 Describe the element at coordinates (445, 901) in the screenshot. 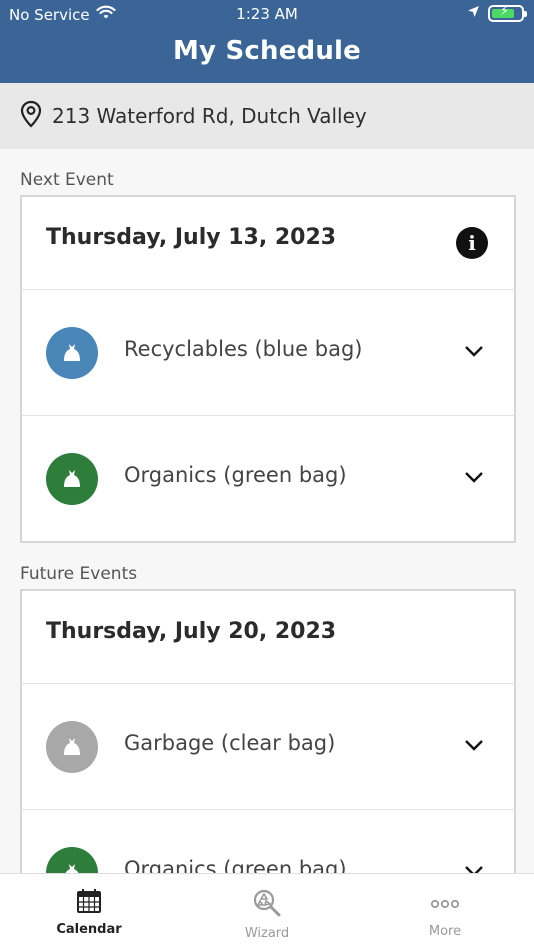

I see `more-dots-icon` at that location.